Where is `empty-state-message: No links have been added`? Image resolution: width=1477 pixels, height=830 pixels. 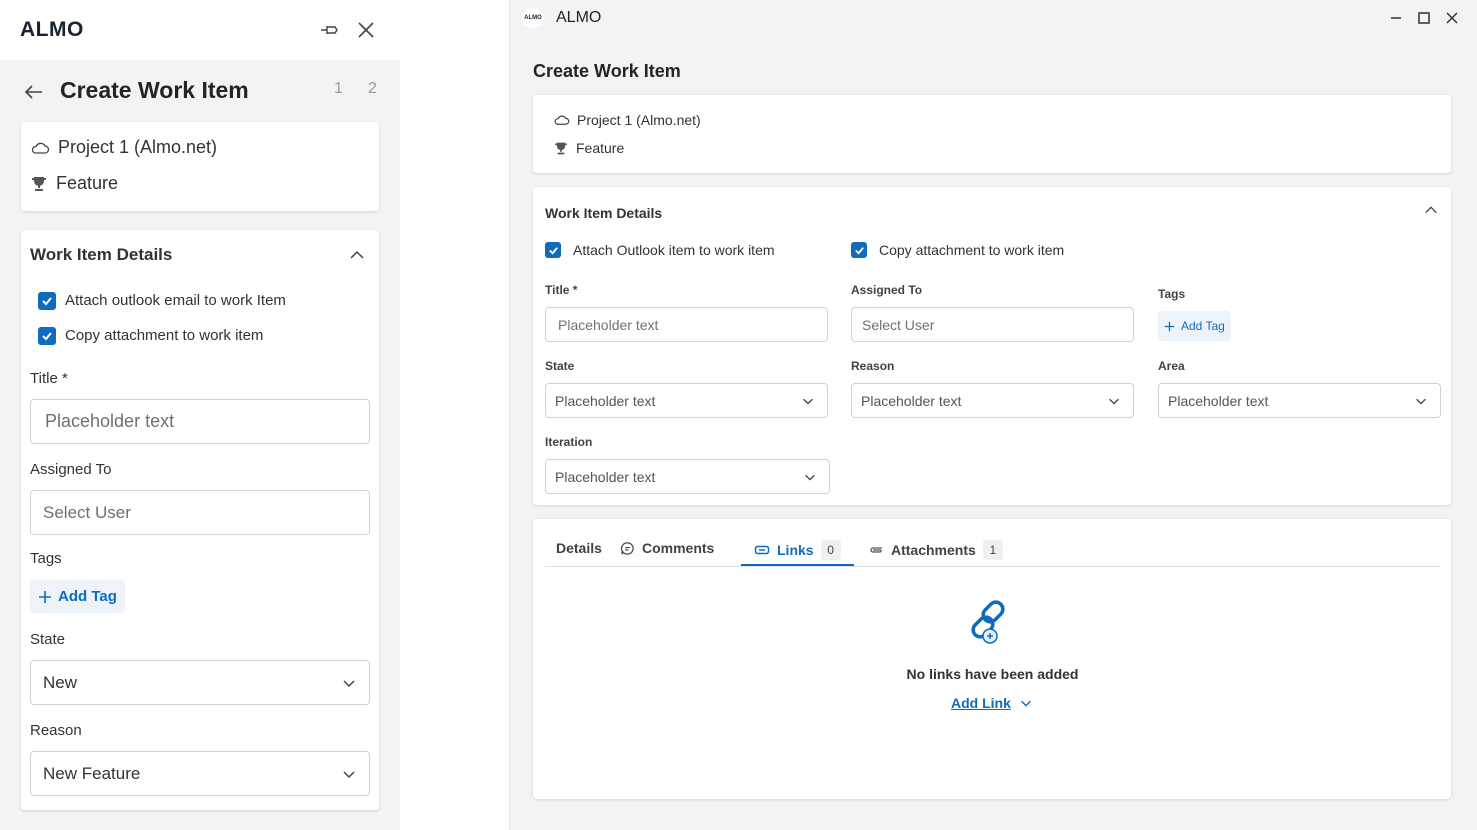 empty-state-message: No links have been added is located at coordinates (992, 674).